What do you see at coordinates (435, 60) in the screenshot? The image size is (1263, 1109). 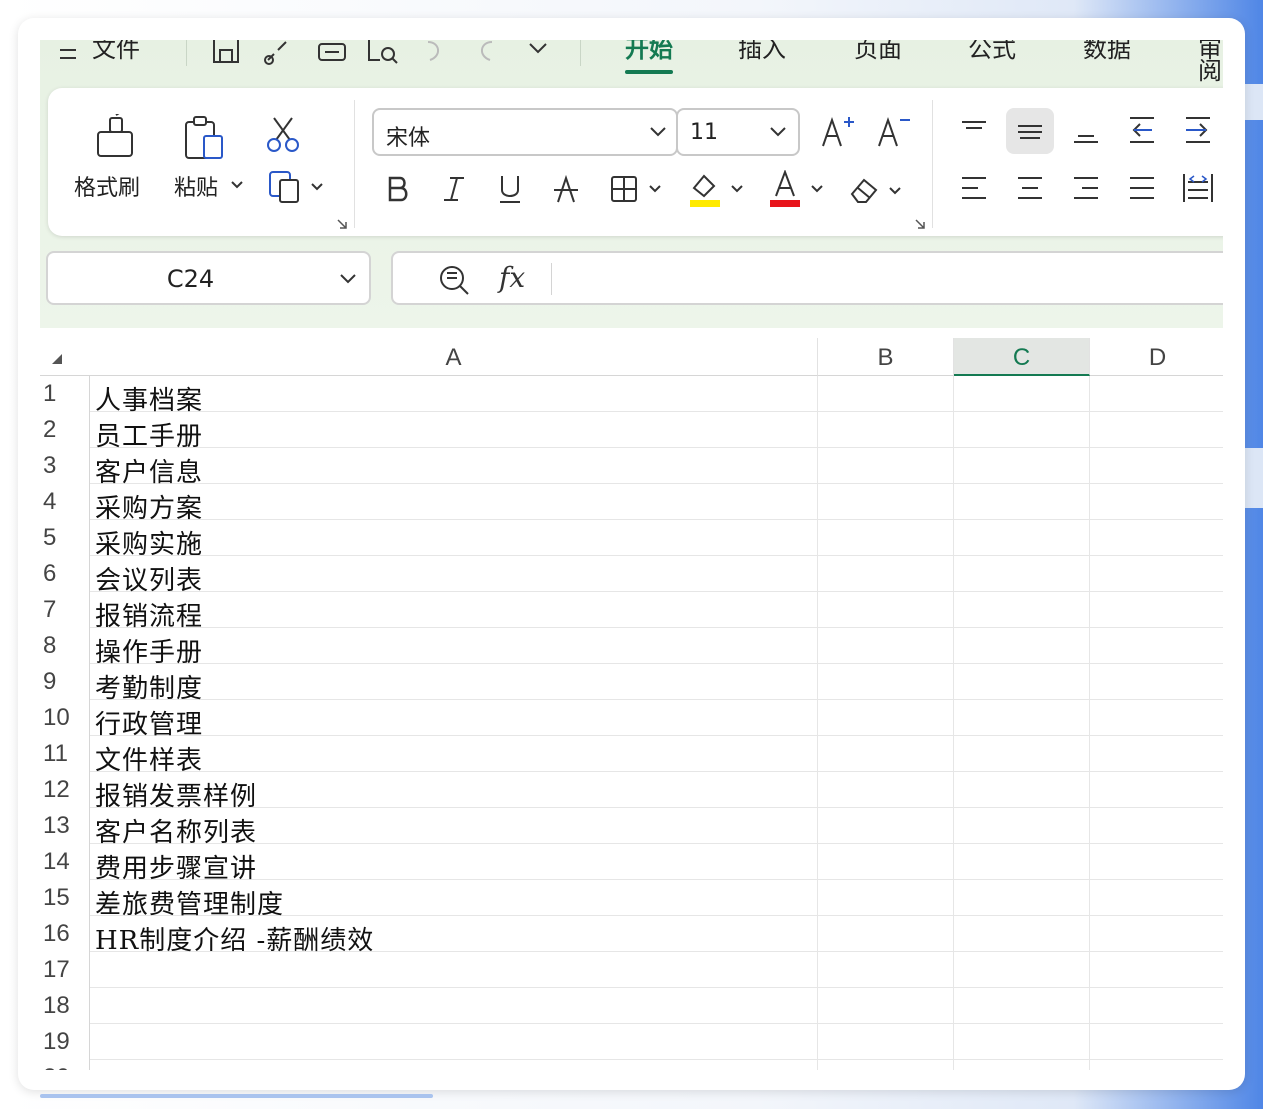 I see `undo-button` at bounding box center [435, 60].